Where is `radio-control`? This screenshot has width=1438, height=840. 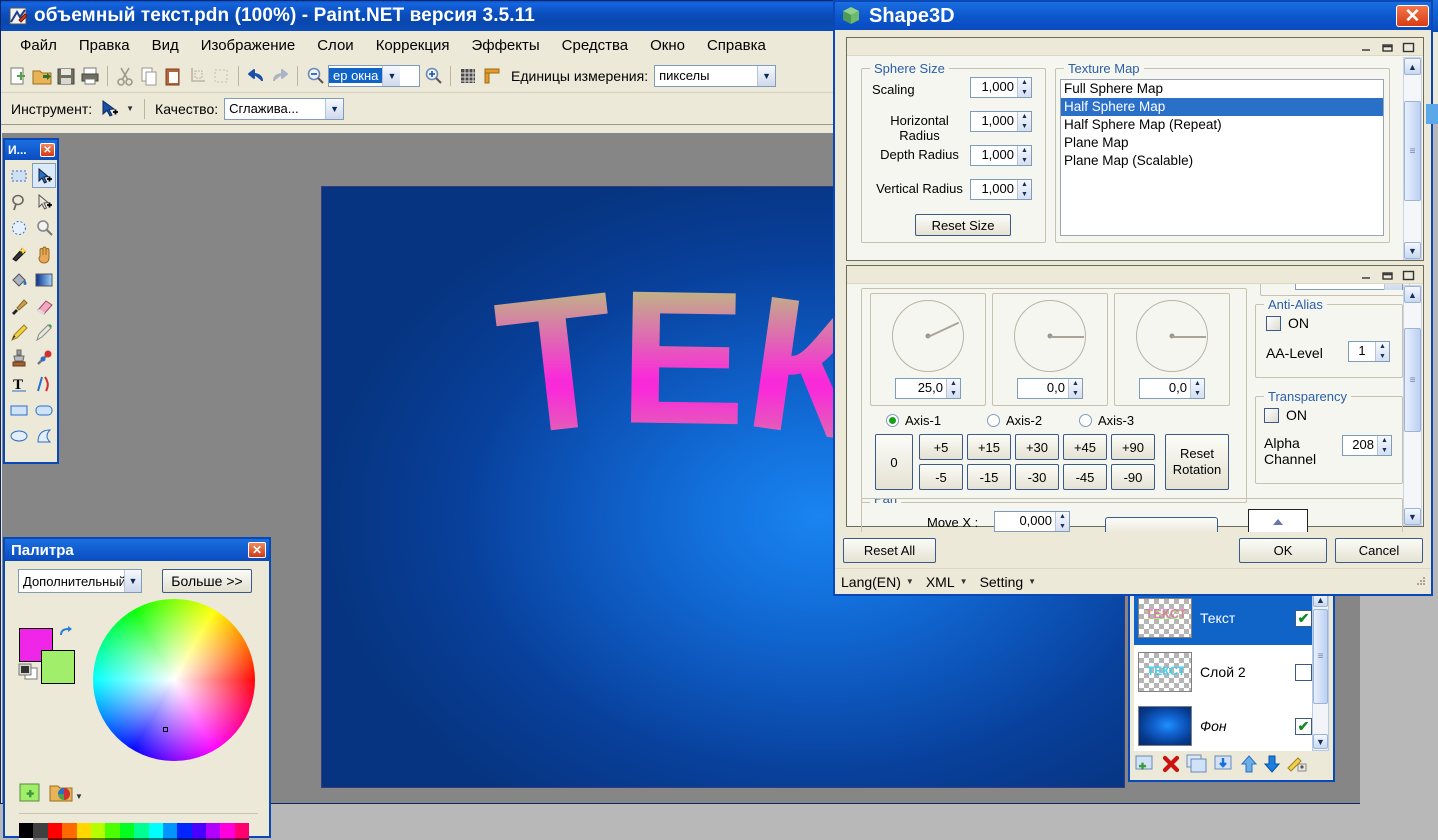 radio-control is located at coordinates (892, 420).